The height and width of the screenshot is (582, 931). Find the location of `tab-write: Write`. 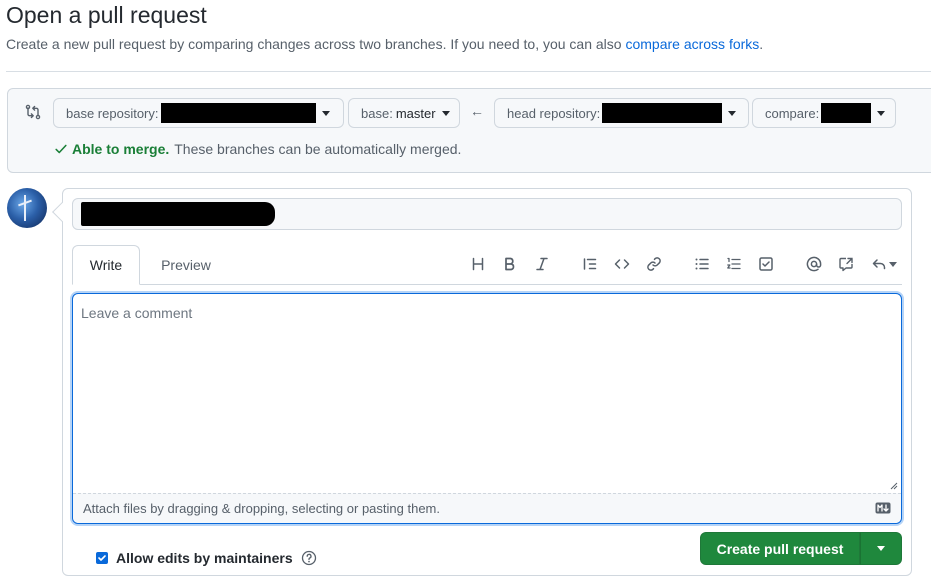

tab-write: Write is located at coordinates (106, 265).